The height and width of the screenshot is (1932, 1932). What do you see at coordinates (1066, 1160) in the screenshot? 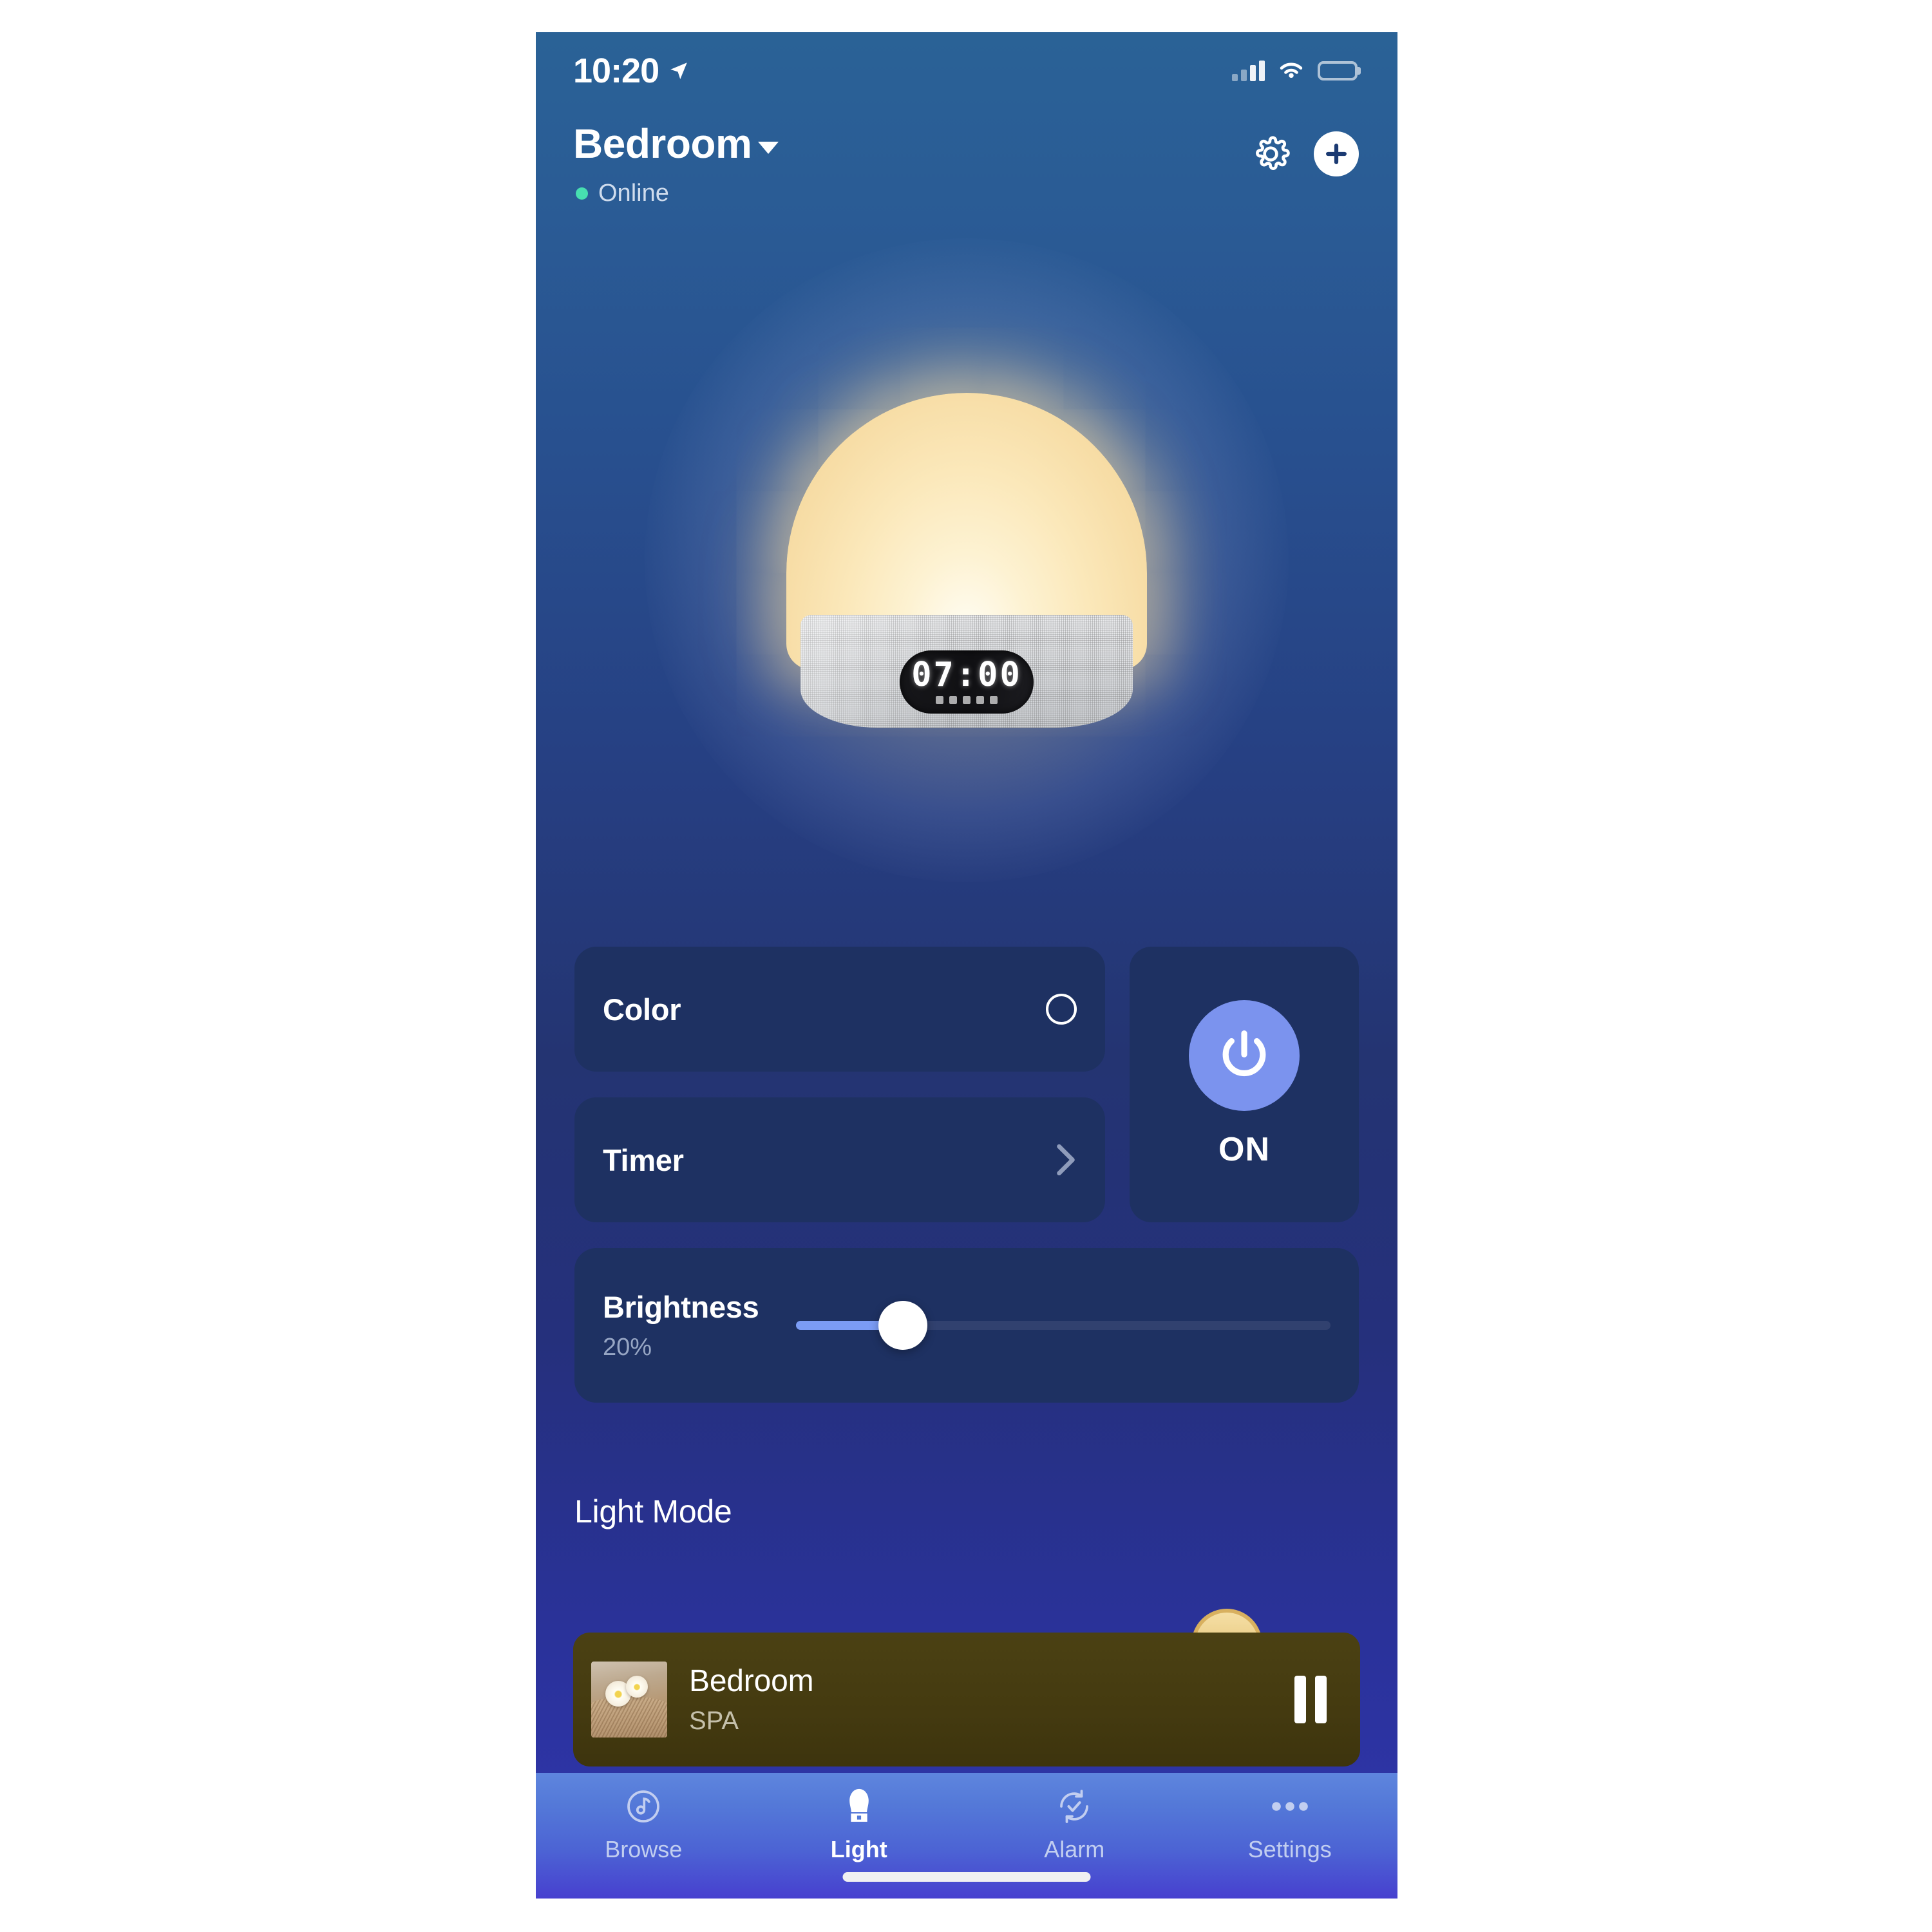
I see `chevron-right-icon` at bounding box center [1066, 1160].